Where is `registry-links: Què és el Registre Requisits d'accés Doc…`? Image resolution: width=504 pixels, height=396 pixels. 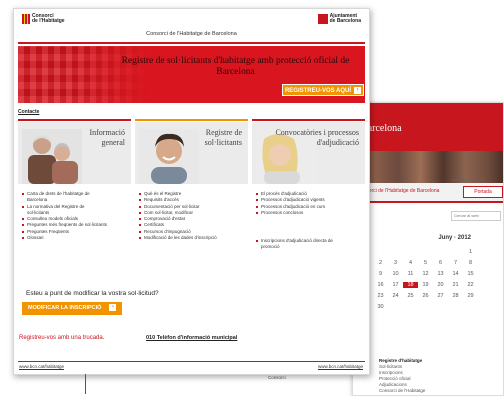
registry-links: Què és el Registre Requisits d'accés Doc… is located at coordinates (178, 216).